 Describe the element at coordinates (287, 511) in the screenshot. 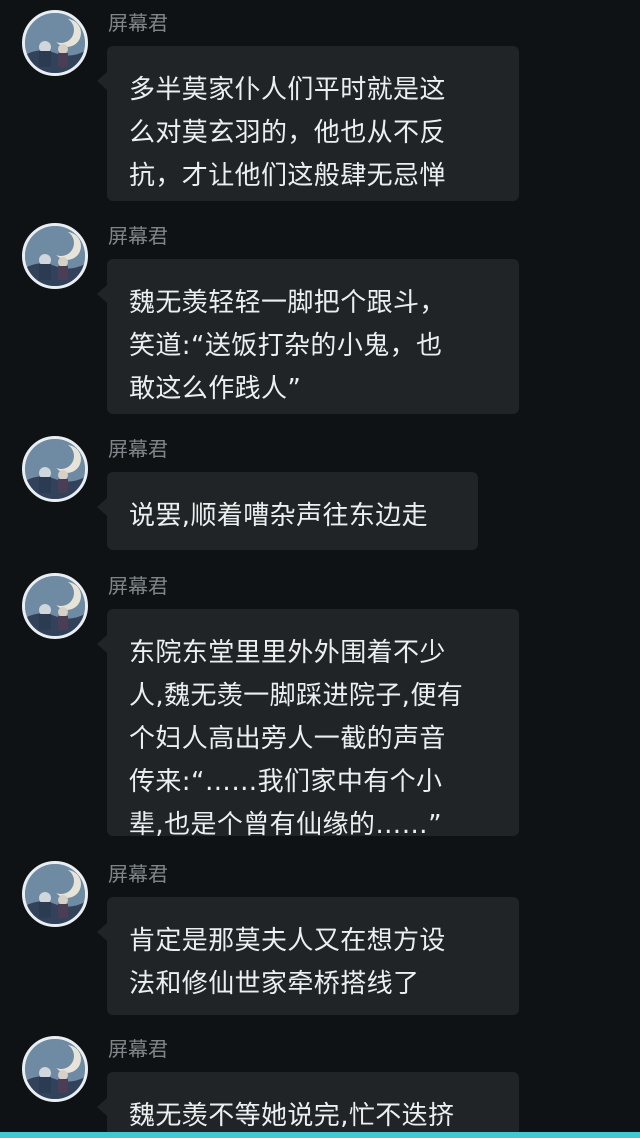

I see `message-bubble: 说罢,顺着嘈杂声往东边走` at that location.